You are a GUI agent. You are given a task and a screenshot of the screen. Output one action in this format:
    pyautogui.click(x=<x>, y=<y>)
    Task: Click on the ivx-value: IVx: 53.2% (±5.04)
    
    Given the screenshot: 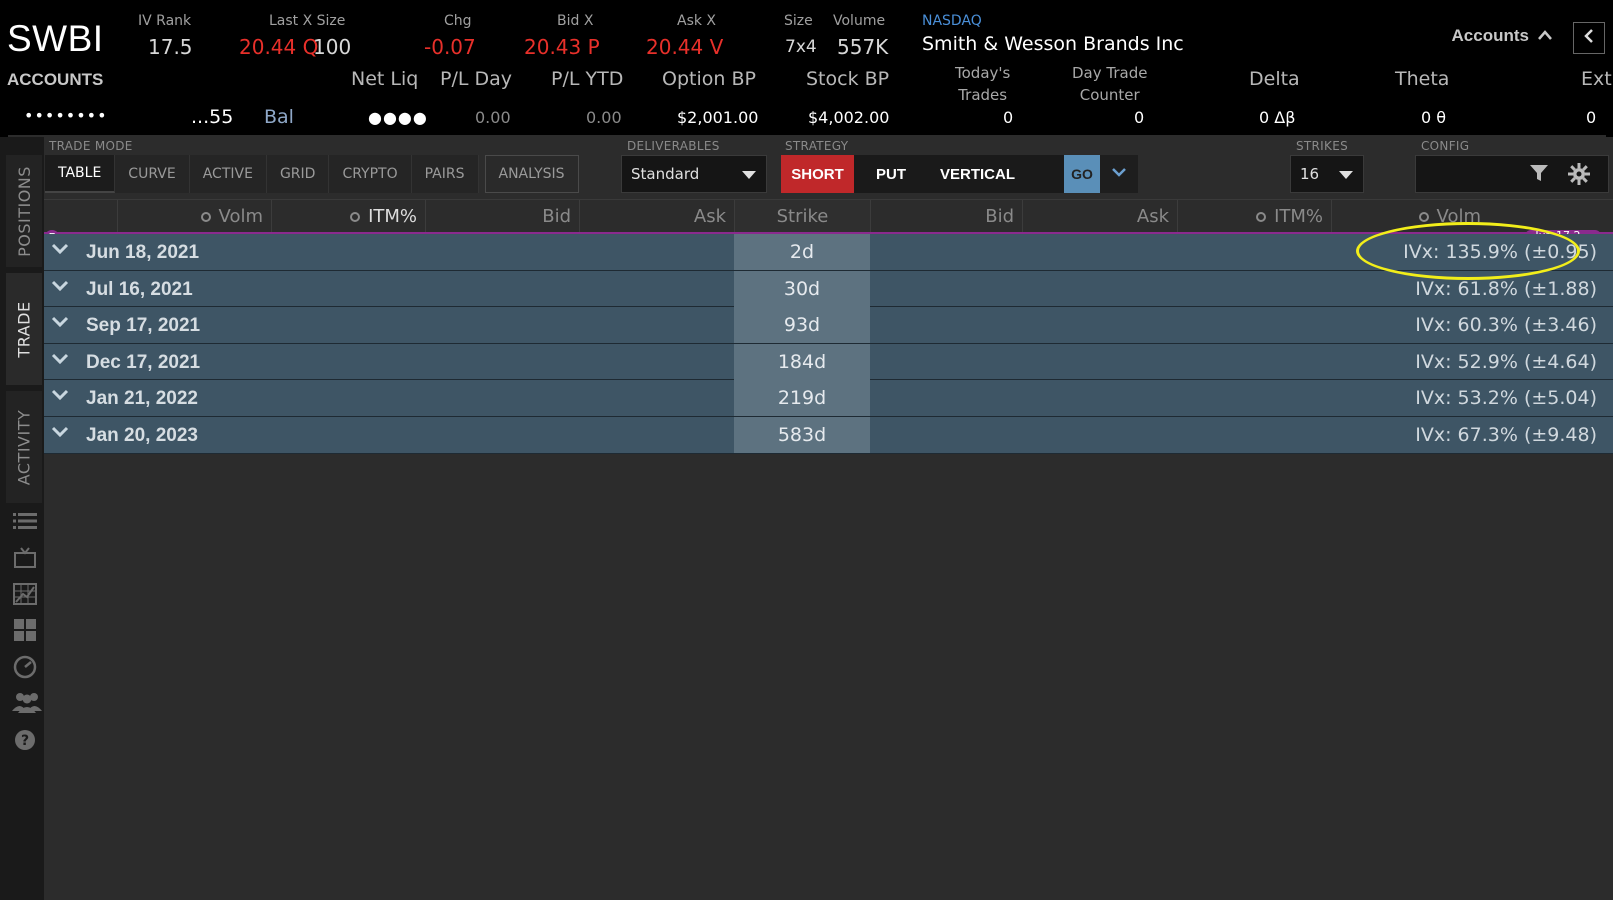 What is the action you would take?
    pyautogui.click(x=1506, y=398)
    